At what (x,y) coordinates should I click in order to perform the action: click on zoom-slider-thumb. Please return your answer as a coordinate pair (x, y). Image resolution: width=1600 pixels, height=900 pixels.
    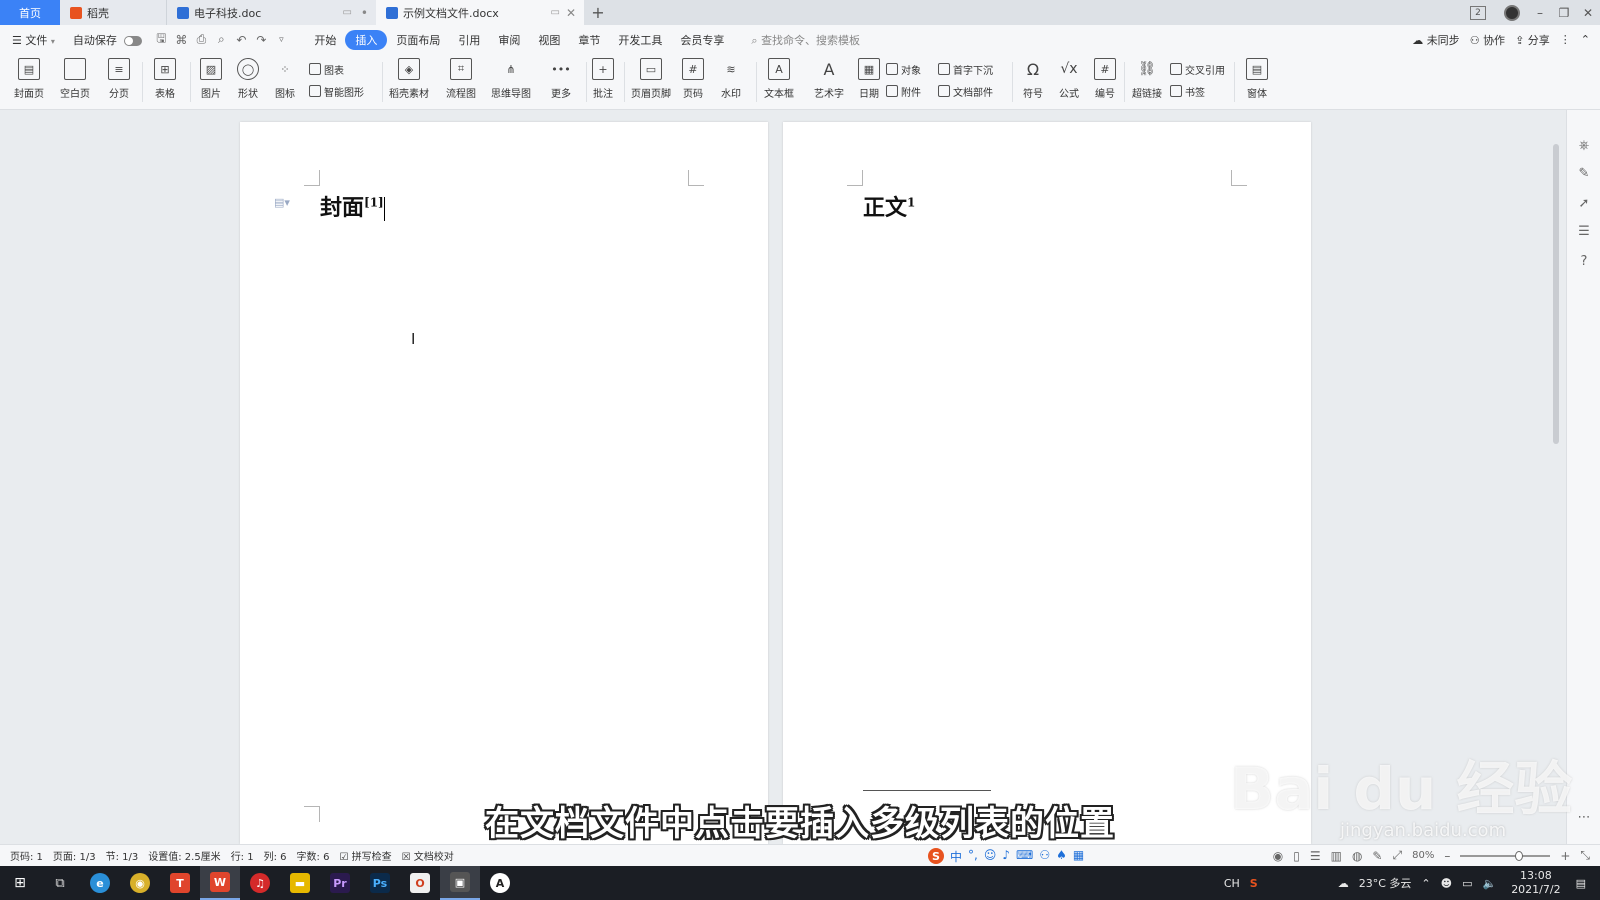
    Looking at the image, I should click on (1519, 855).